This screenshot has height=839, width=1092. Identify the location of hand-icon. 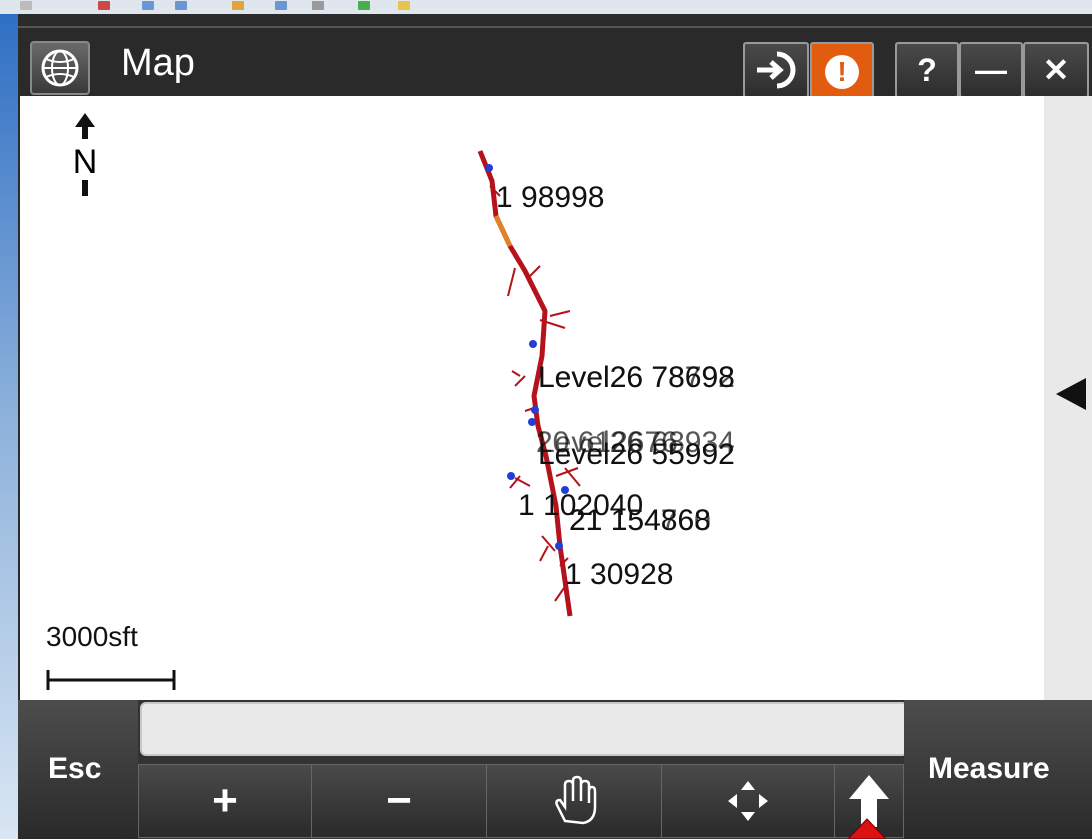
(576, 800).